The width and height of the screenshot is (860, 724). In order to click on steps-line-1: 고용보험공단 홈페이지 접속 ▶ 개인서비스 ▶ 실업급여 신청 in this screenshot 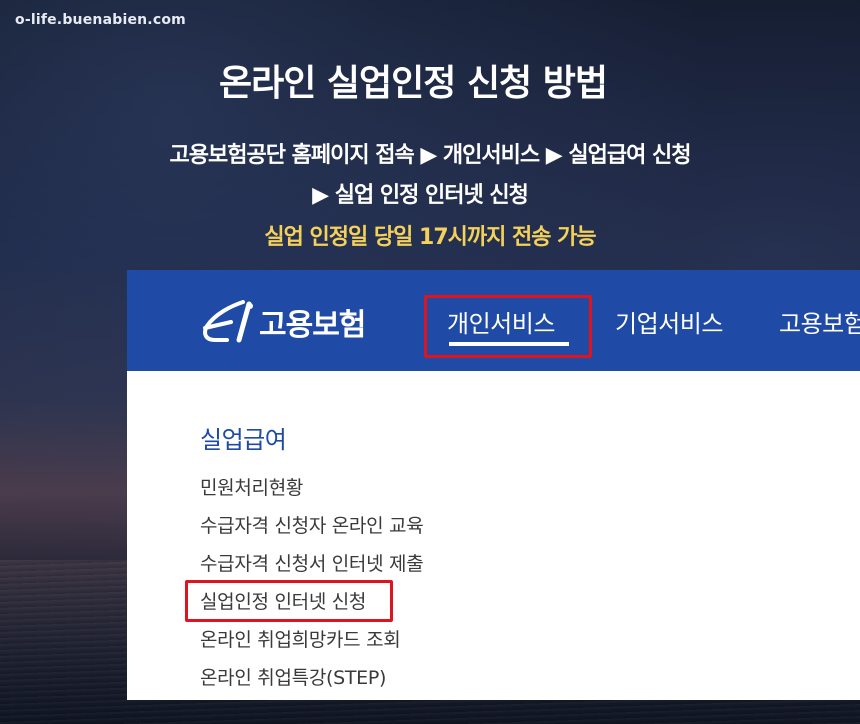, I will do `click(430, 155)`.